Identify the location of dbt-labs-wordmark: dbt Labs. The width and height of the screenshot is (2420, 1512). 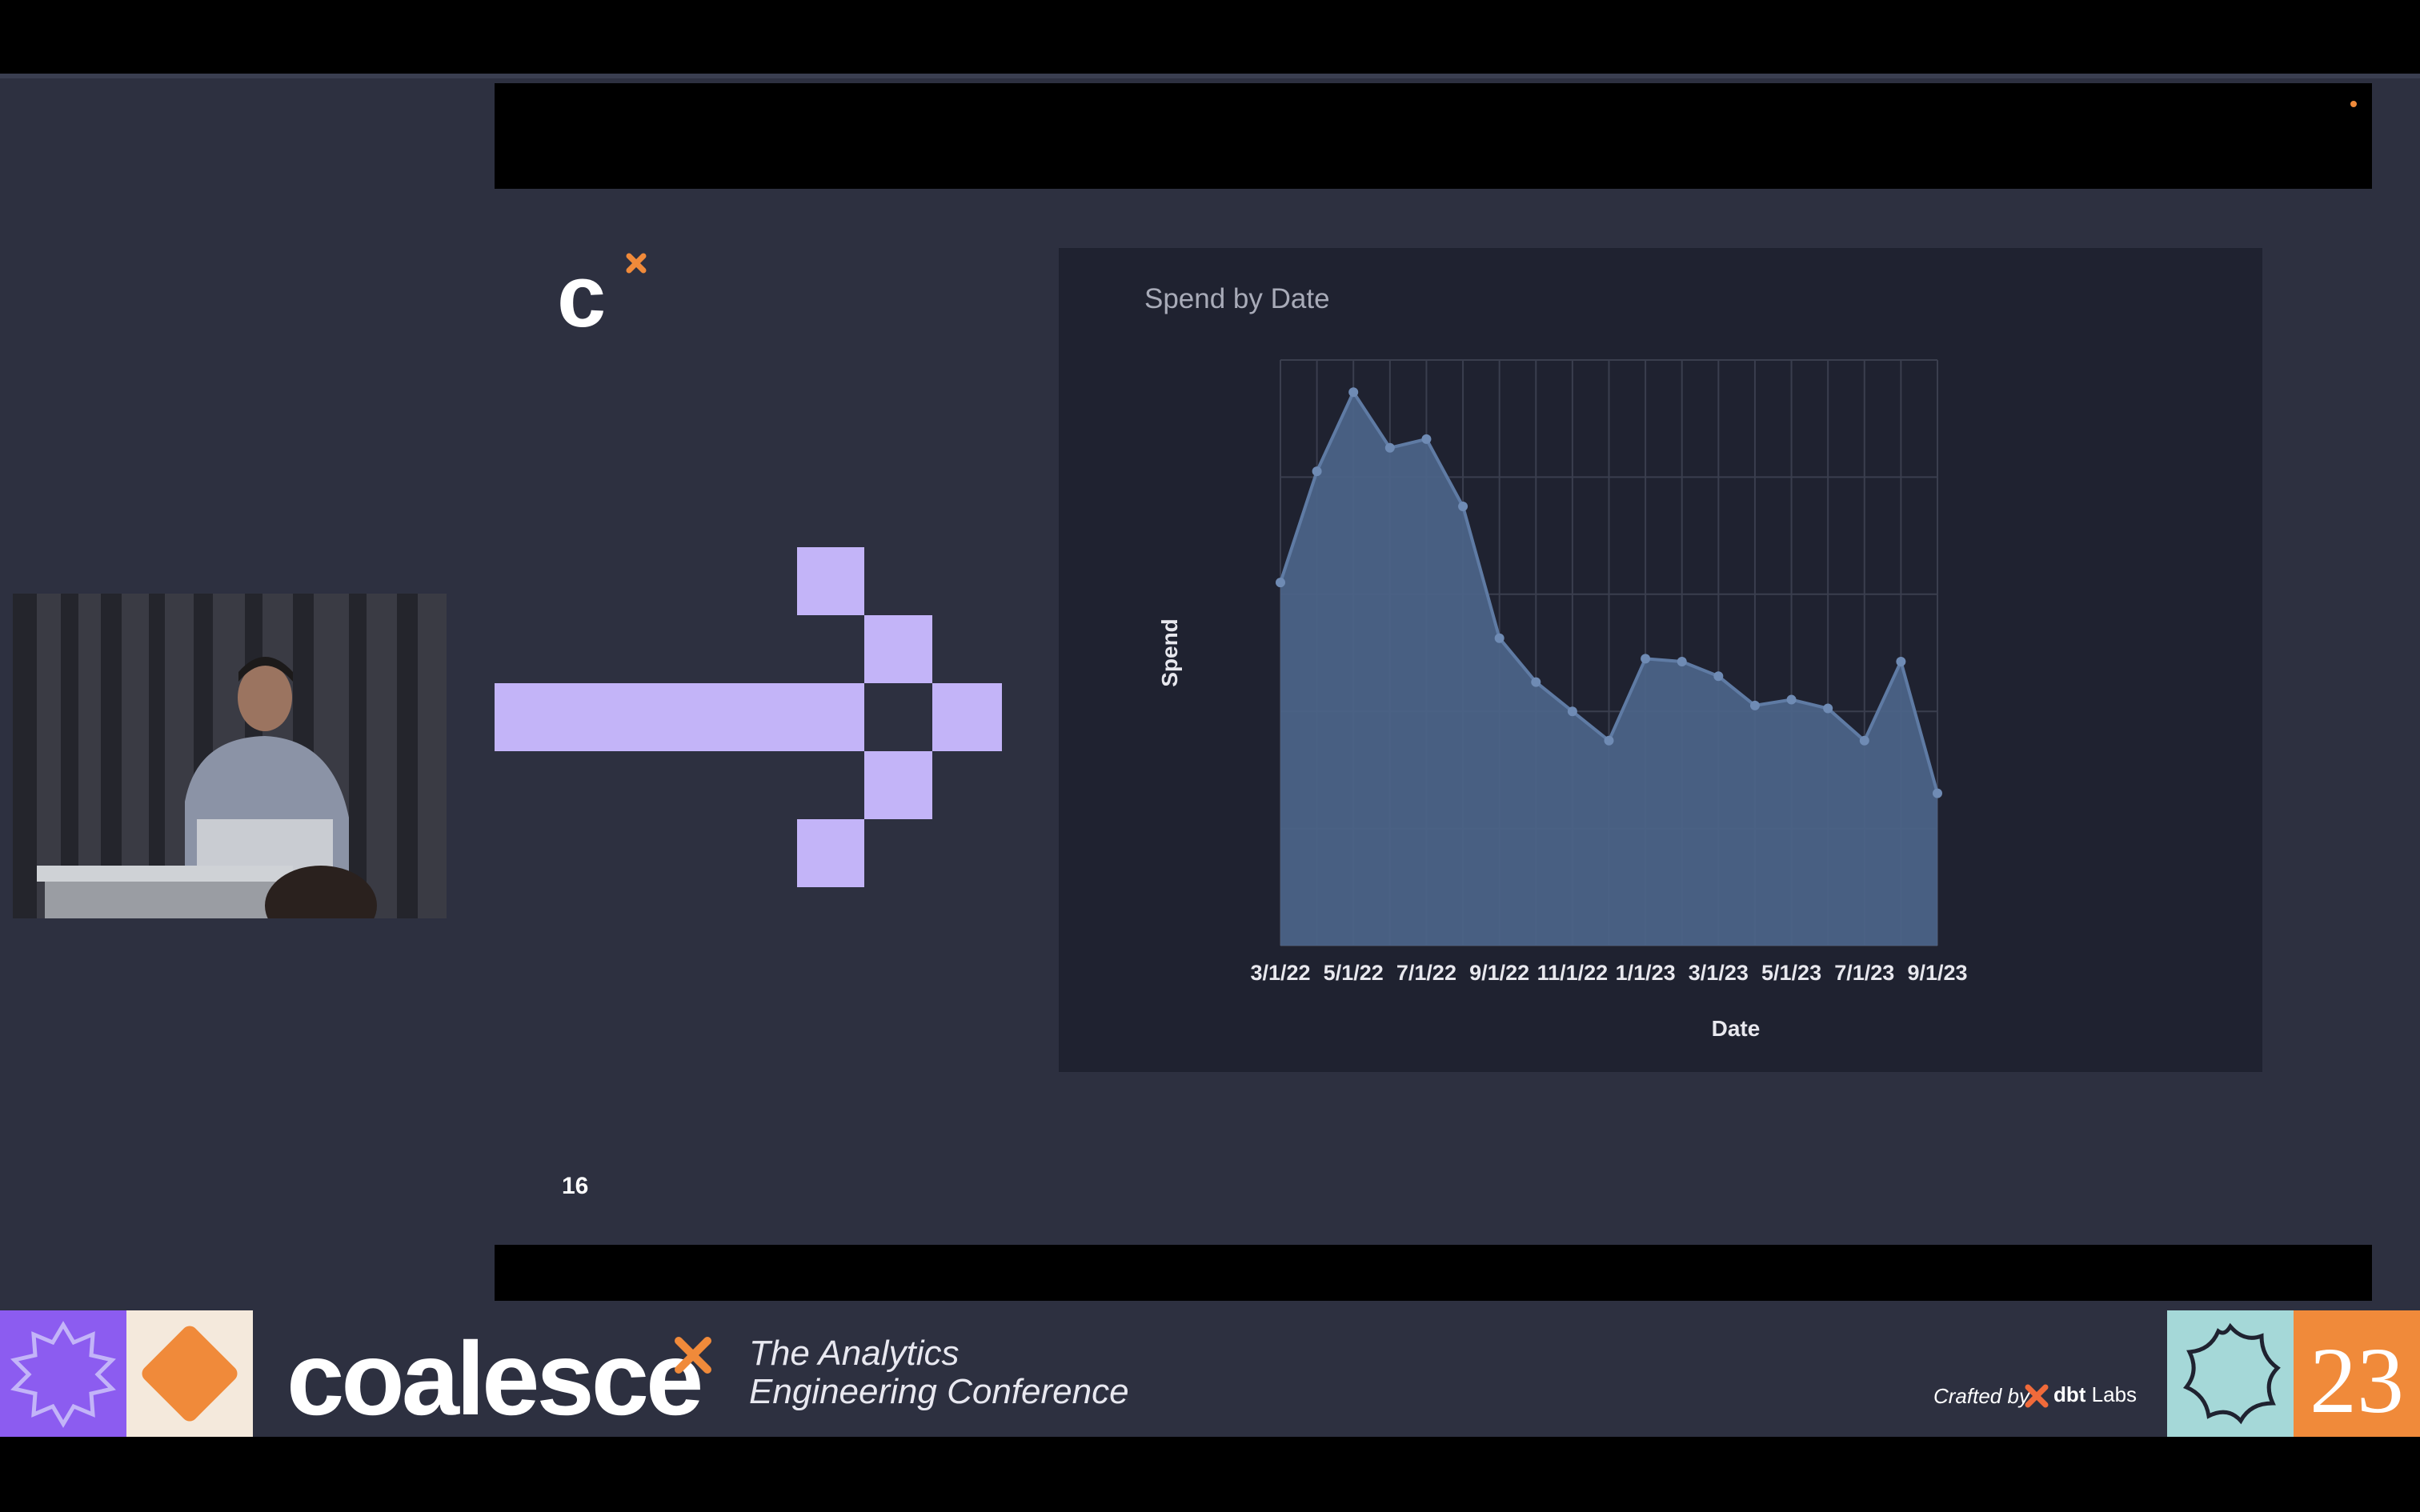
(2095, 1394).